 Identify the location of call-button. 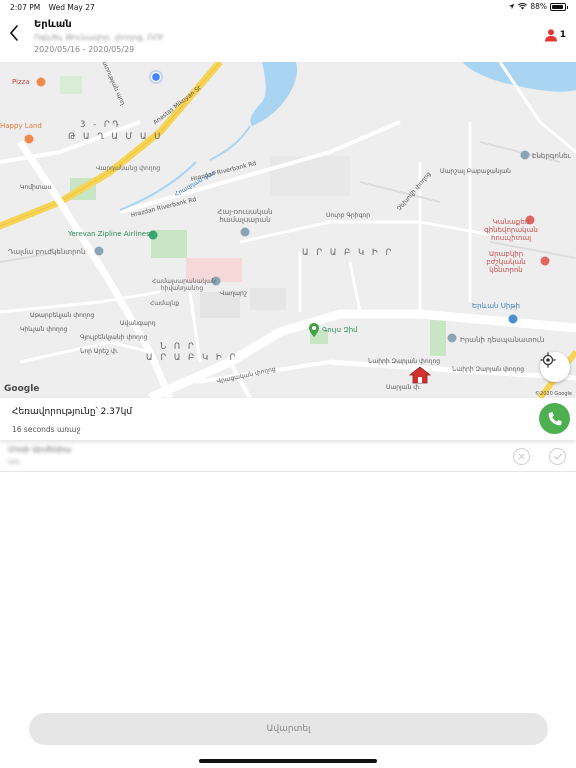
(554, 418).